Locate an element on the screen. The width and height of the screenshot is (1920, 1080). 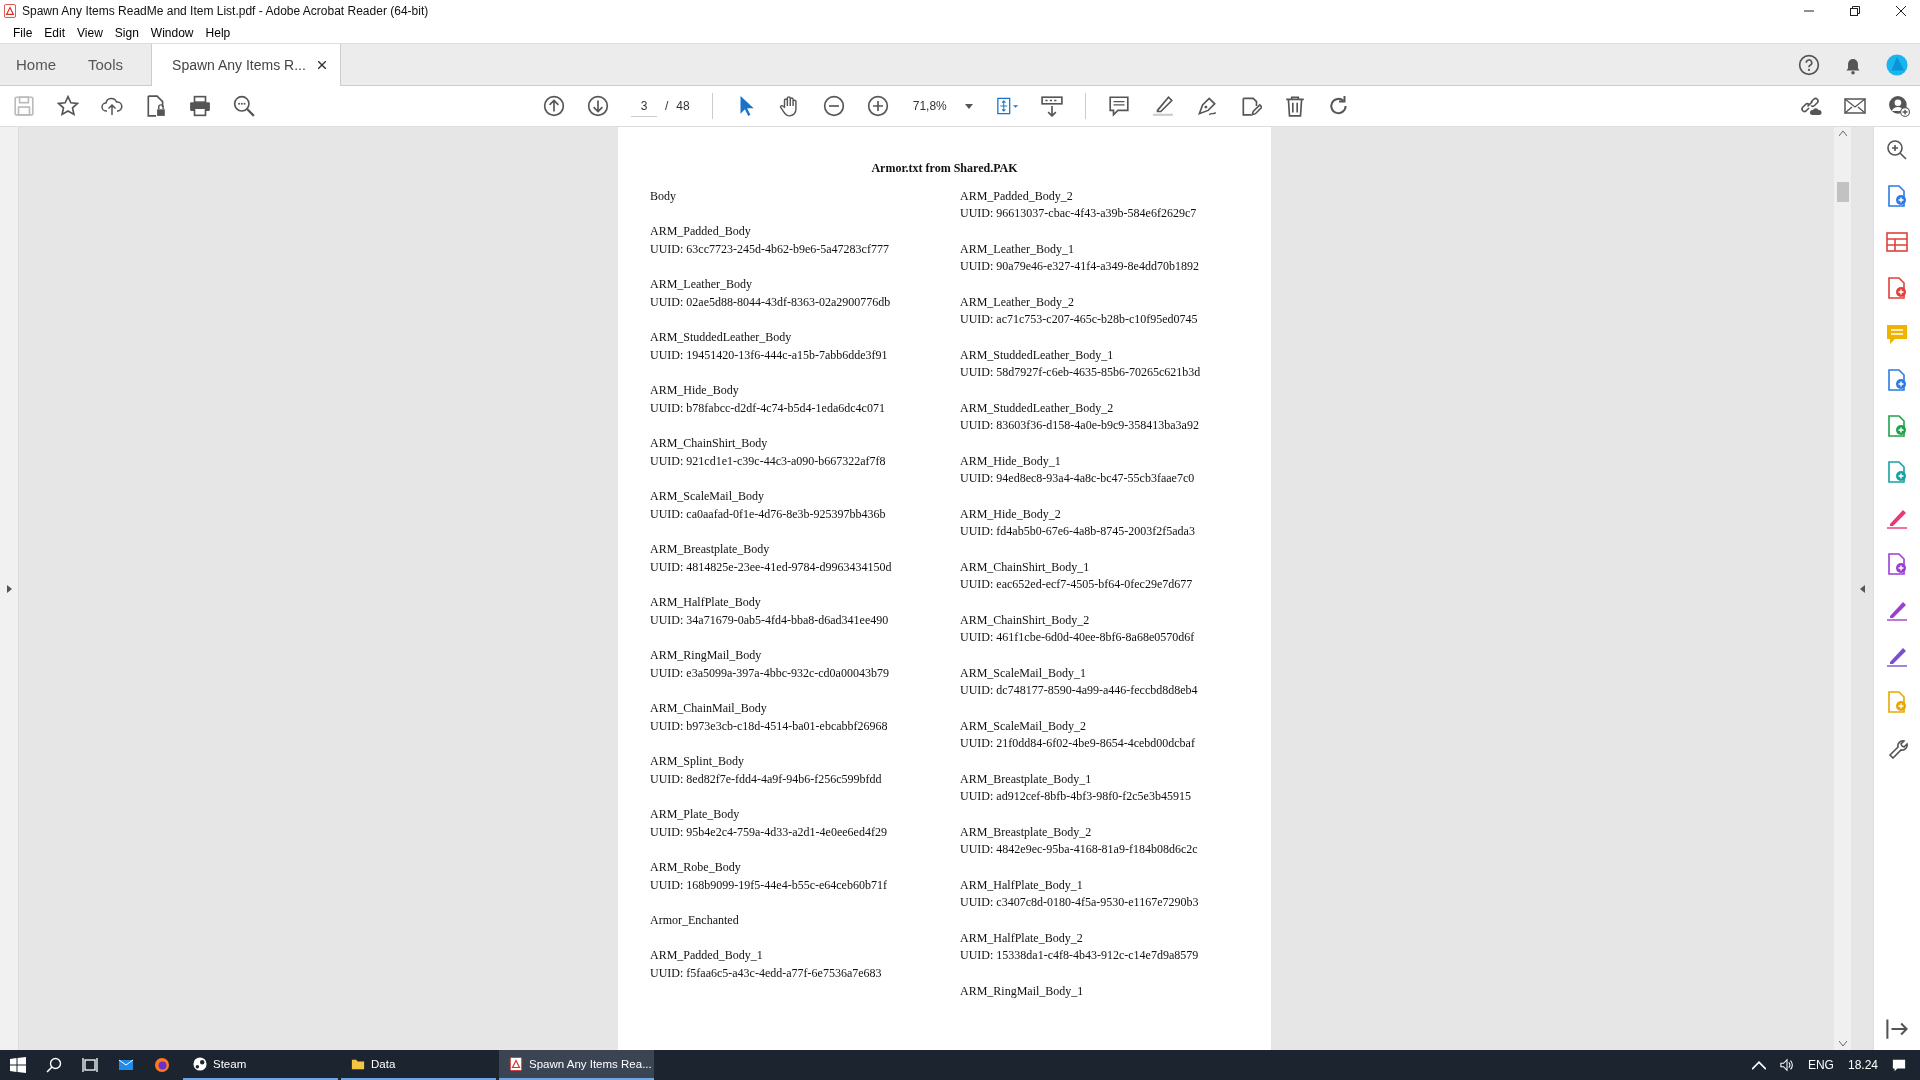
item-name: ARM_ChainShirt_Body_1 is located at coordinates (1025, 567).